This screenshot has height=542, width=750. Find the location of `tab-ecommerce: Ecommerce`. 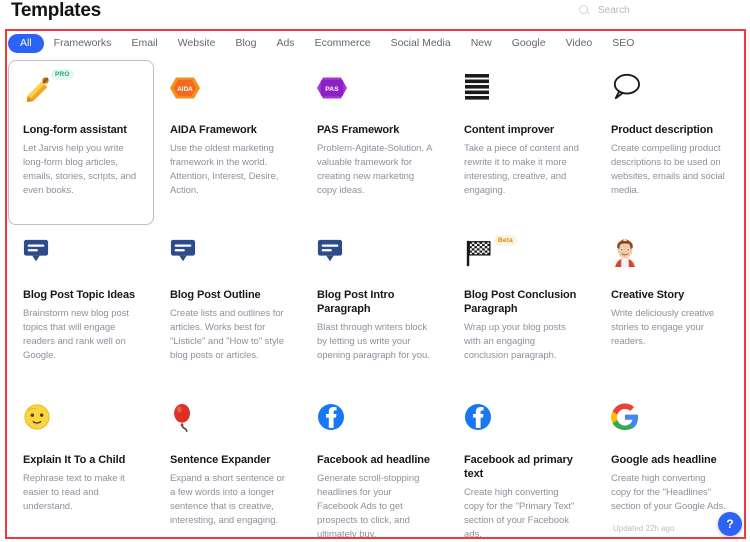

tab-ecommerce: Ecommerce is located at coordinates (343, 43).